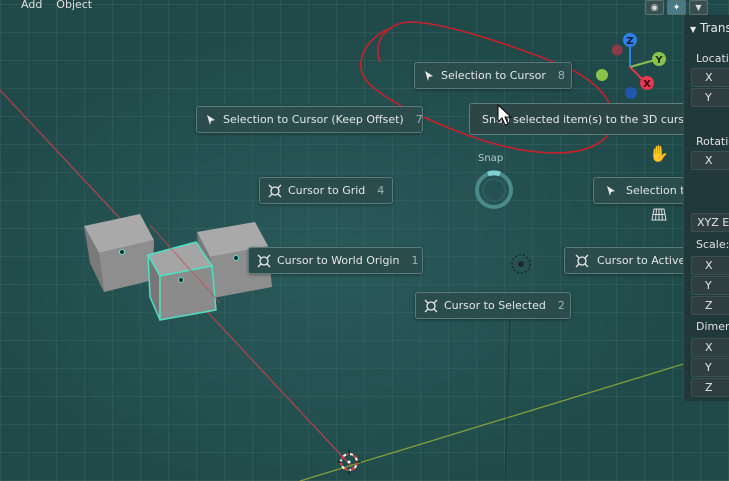 This screenshot has height=481, width=729. I want to click on pan-view-button: ✋, so click(659, 153).